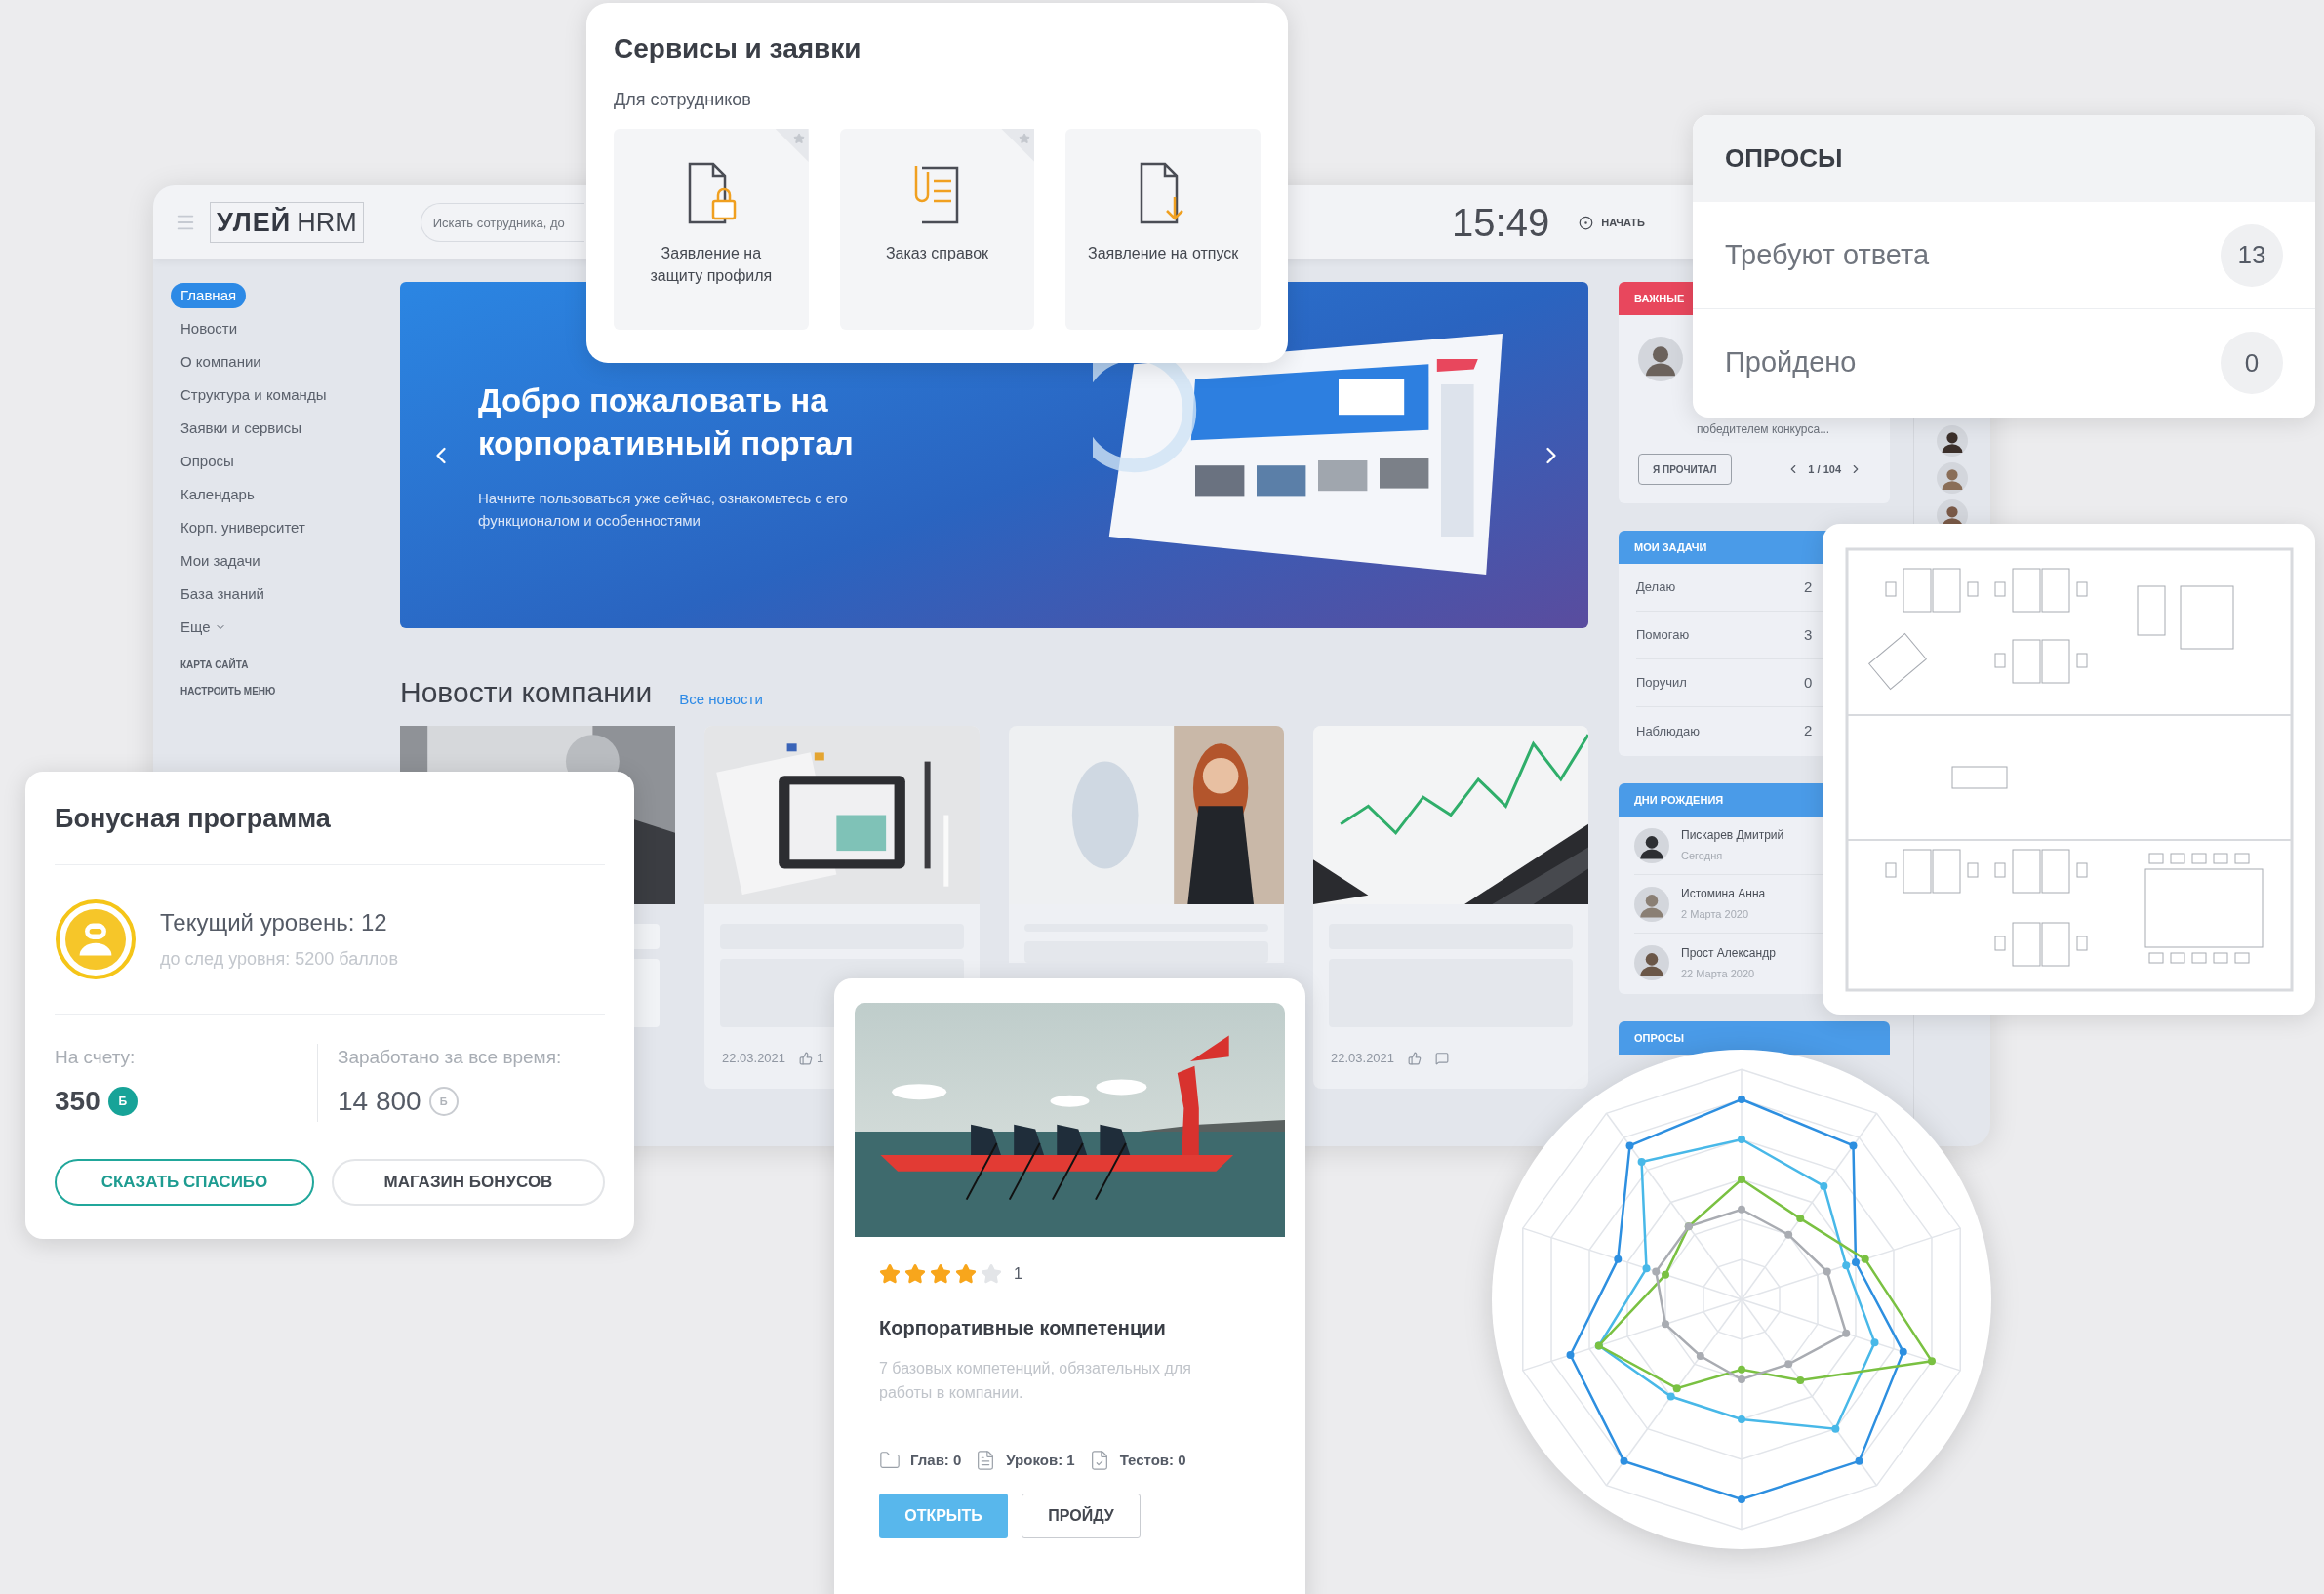 This screenshot has width=2324, height=1594. Describe the element at coordinates (243, 527) in the screenshot. I see `sidebar-item: Корп. университет` at that location.